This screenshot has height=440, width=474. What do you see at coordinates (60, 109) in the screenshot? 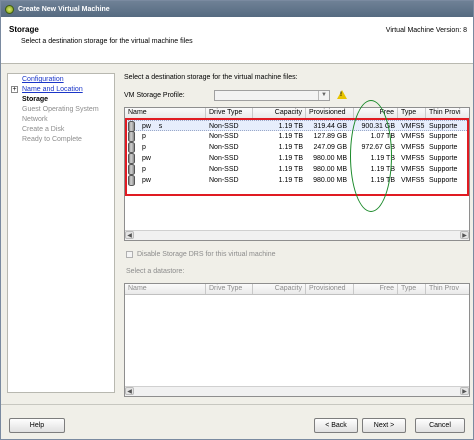
I see `nav-item-guest-os: Guest Operating System` at bounding box center [60, 109].